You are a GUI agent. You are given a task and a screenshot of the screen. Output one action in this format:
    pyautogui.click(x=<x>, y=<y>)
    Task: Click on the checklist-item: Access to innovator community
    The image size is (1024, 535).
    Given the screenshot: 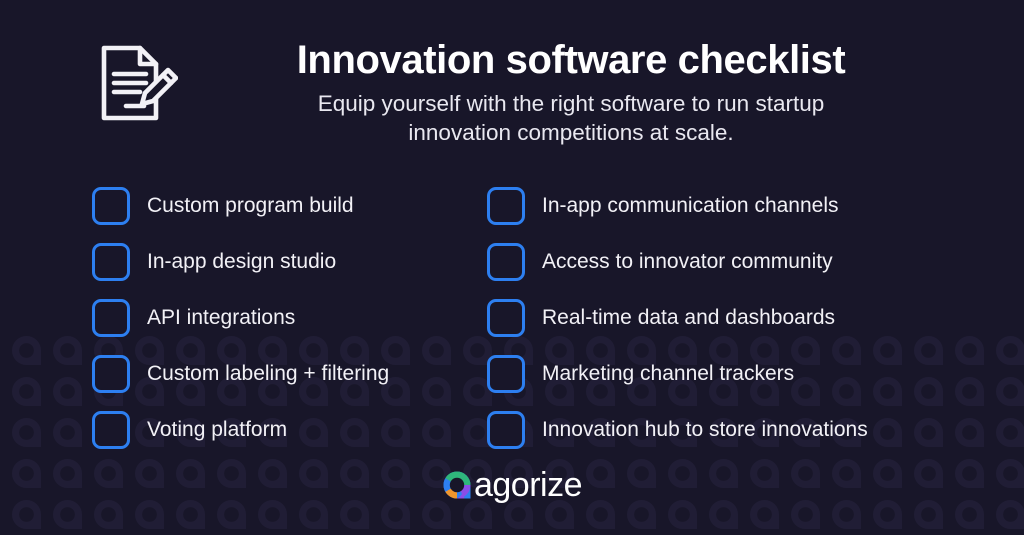 What is the action you would take?
    pyautogui.click(x=722, y=262)
    